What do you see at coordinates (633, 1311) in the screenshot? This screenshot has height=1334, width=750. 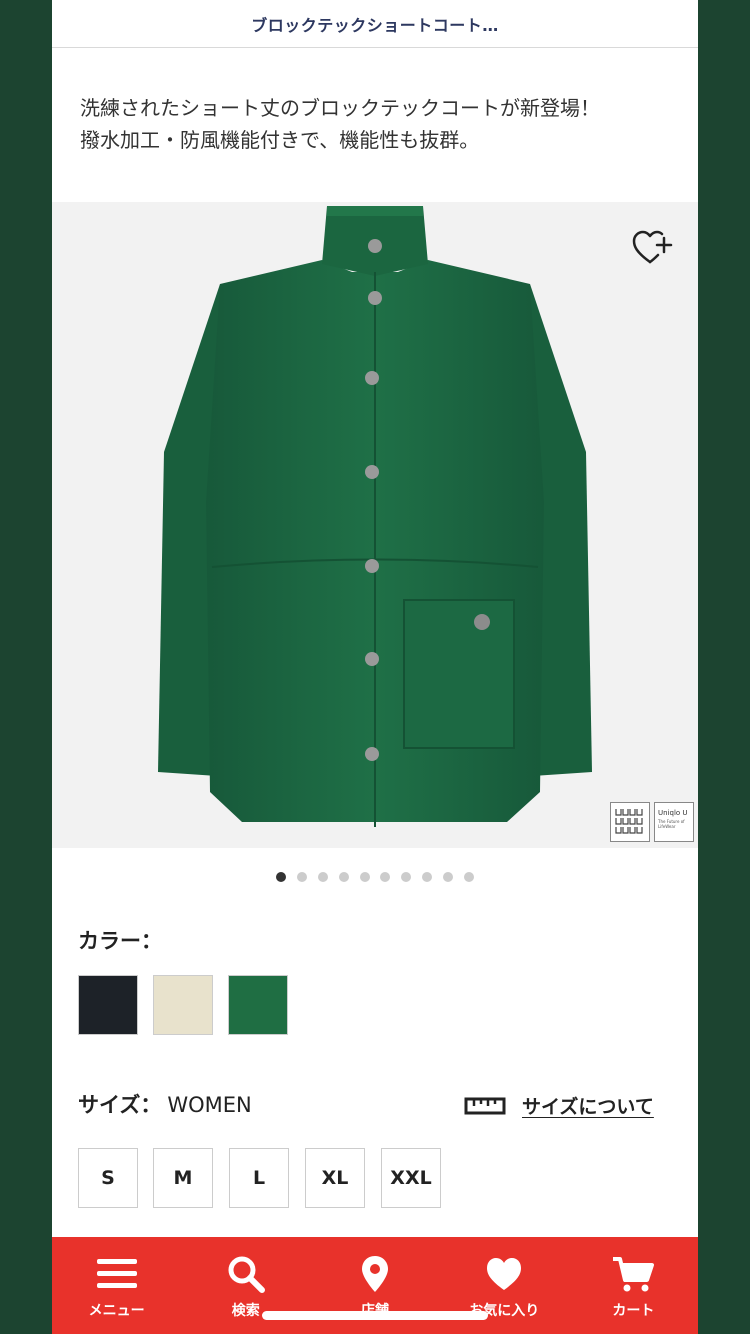 I see `tab-cart-label: カート` at bounding box center [633, 1311].